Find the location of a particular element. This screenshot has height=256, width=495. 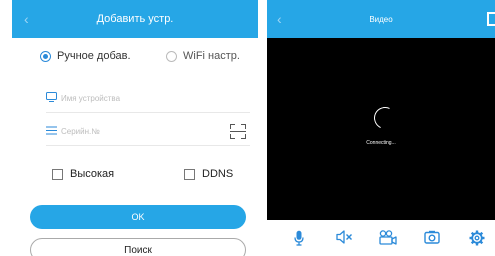

monitor-icon is located at coordinates (51, 98).